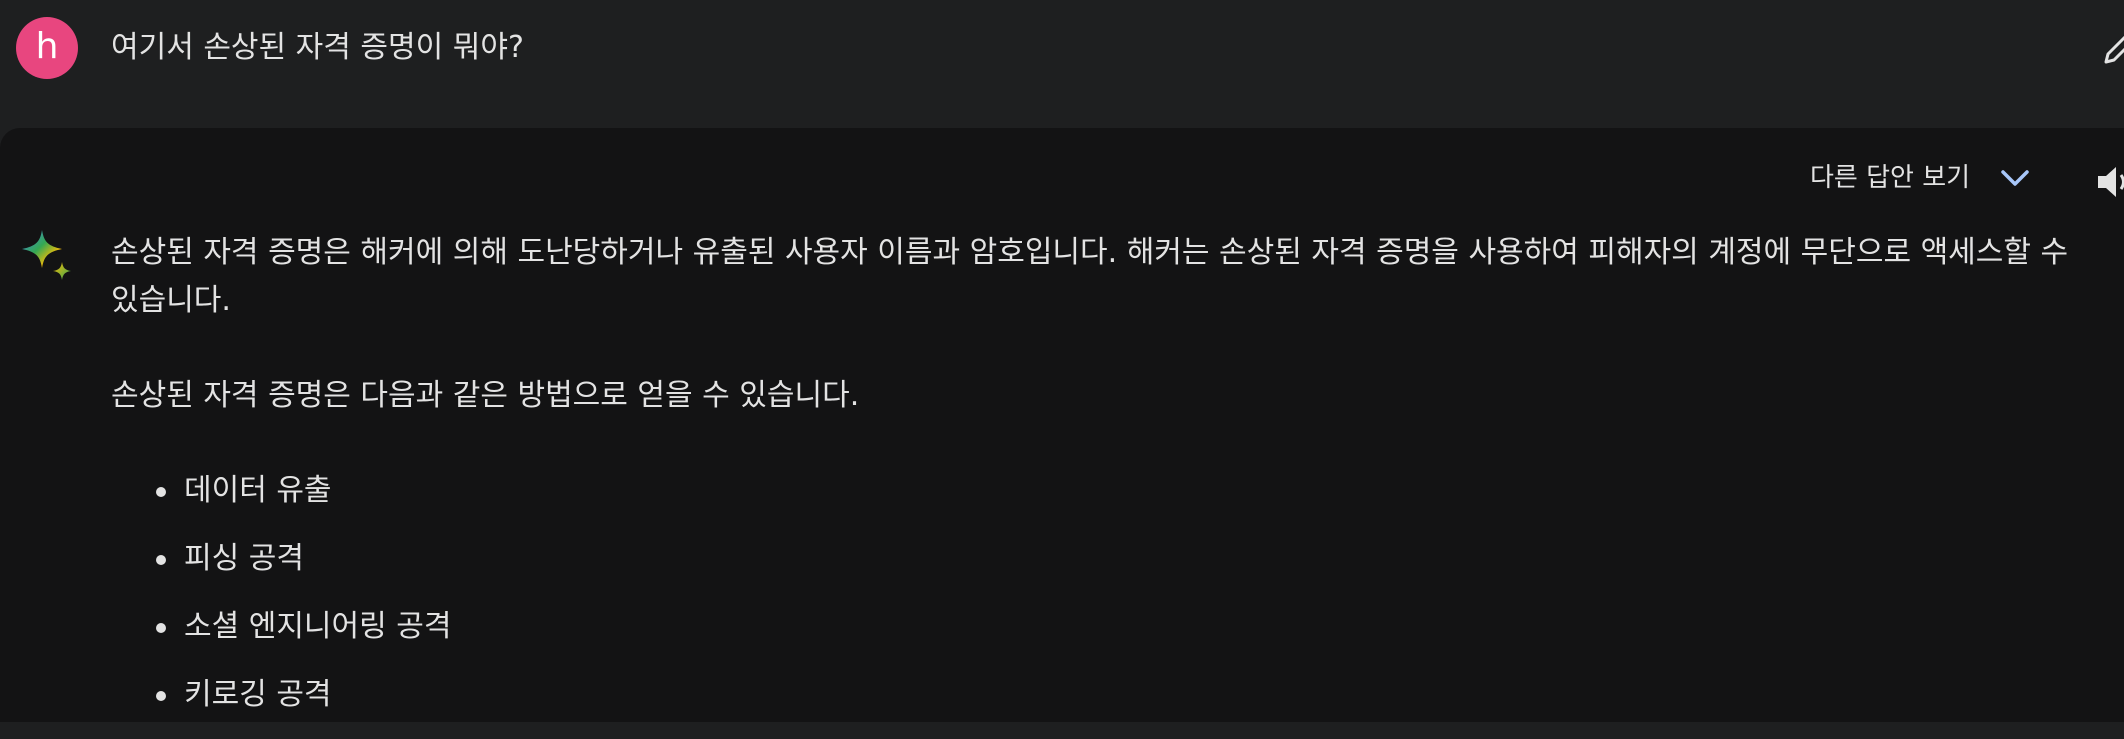 The height and width of the screenshot is (739, 2124). What do you see at coordinates (485, 395) in the screenshot?
I see `response-paragraph: 손상된 자격 증명은 다음과 같은 방법으로 얻을 수 있습니다.` at bounding box center [485, 395].